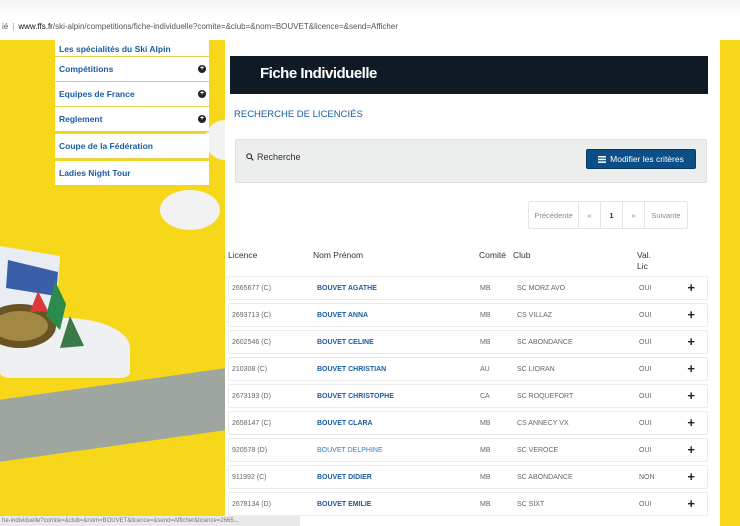 The height and width of the screenshot is (526, 740). What do you see at coordinates (468, 504) in the screenshot?
I see `table-row: 2678134 (D) BOUVET EMILIE MB SC SIXT OUI +` at bounding box center [468, 504].